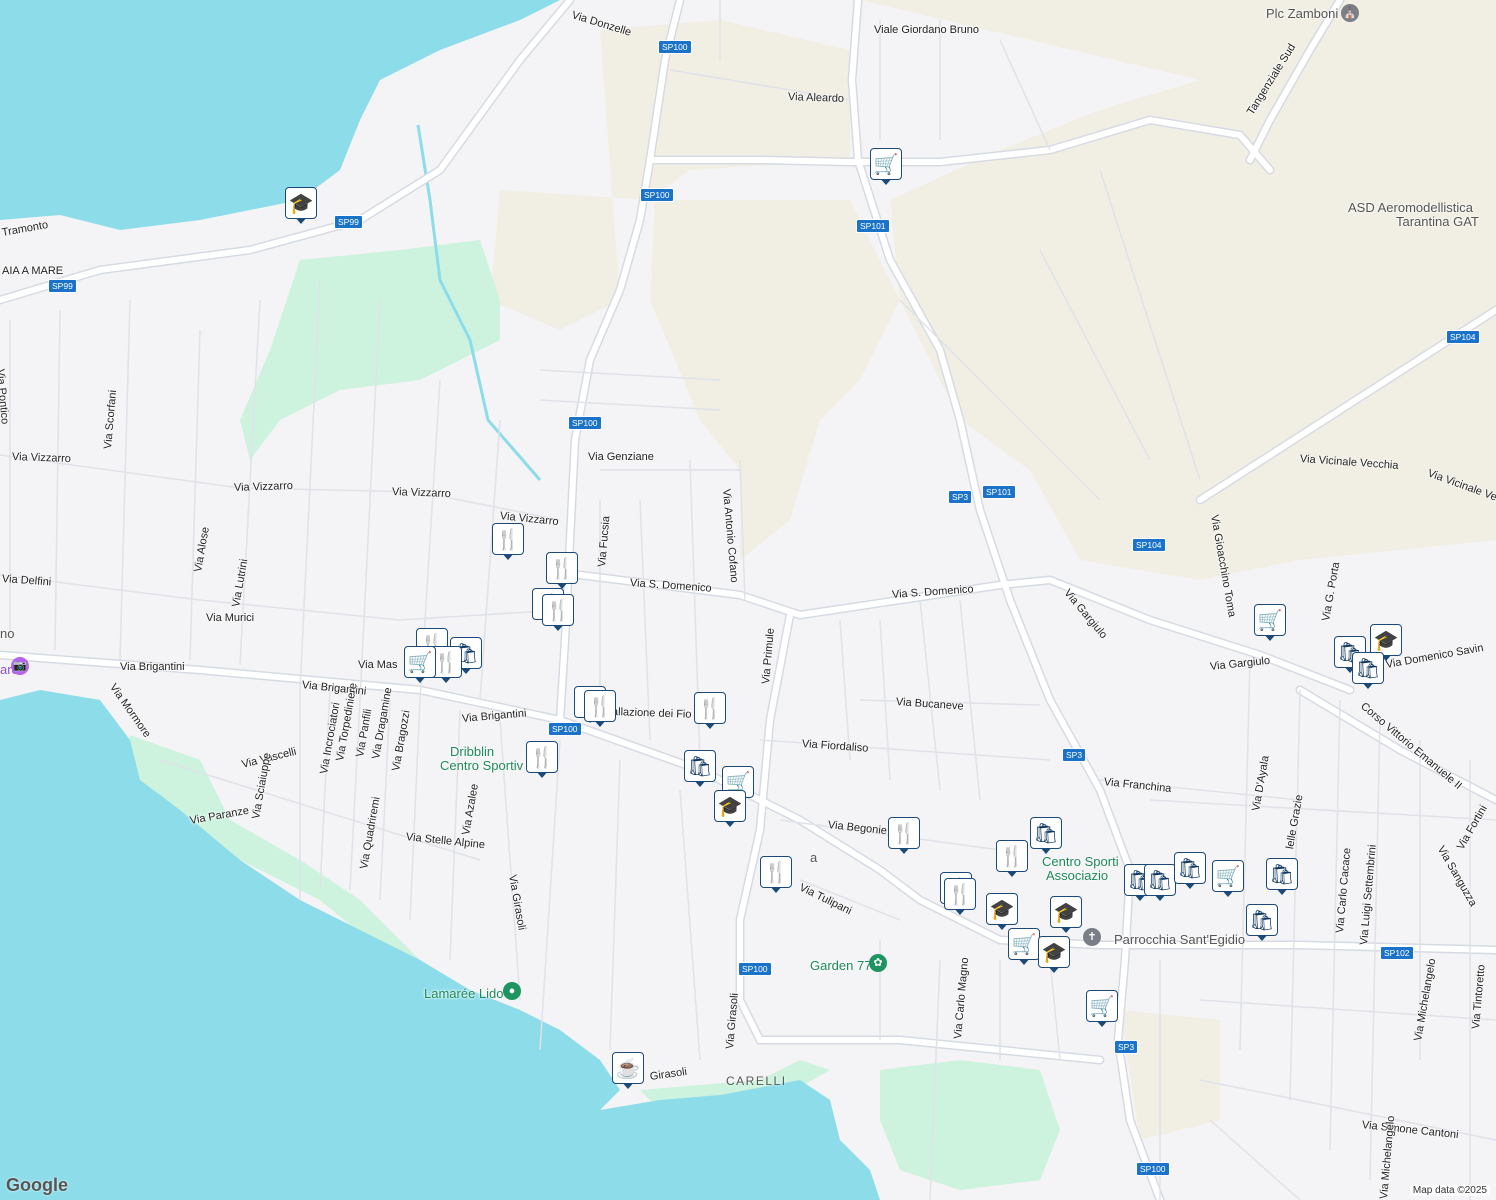 The width and height of the screenshot is (1496, 1200). I want to click on area-label: CARELLI, so click(756, 1081).